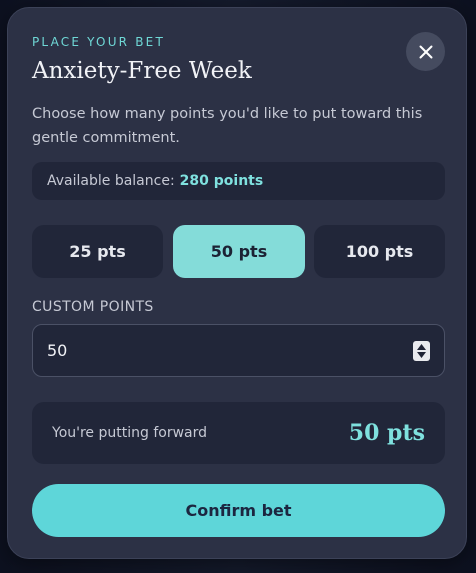  I want to click on modal-eyebrow: PLACE YOUR BET, so click(98, 42).